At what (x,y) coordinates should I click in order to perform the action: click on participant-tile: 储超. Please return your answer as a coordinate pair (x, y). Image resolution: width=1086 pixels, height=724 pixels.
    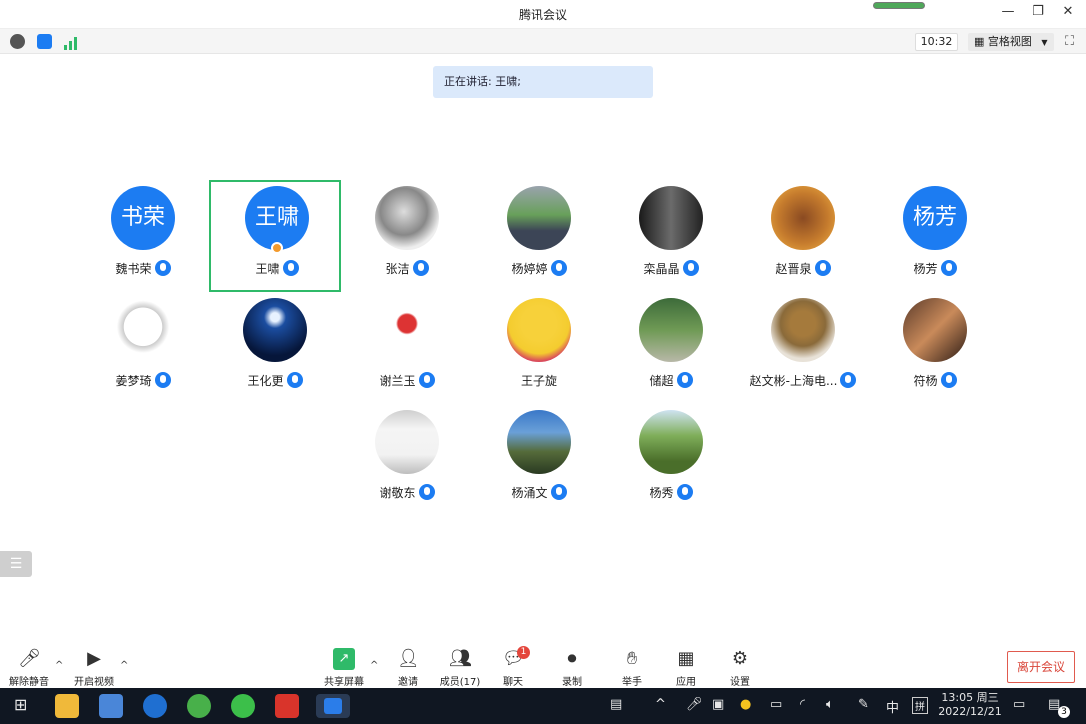
    Looking at the image, I should click on (671, 350).